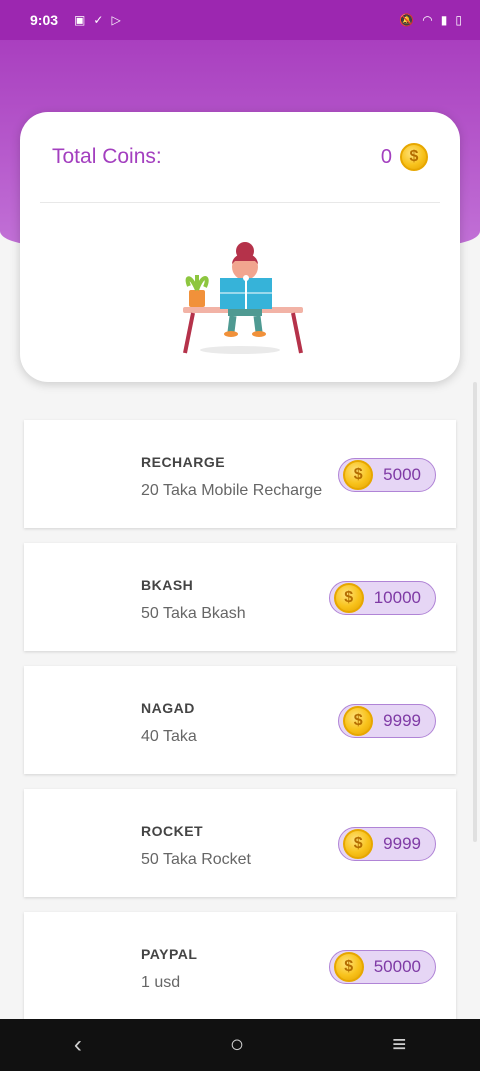 The width and height of the screenshot is (480, 1071). I want to click on wifi-icon: ◠, so click(427, 20).